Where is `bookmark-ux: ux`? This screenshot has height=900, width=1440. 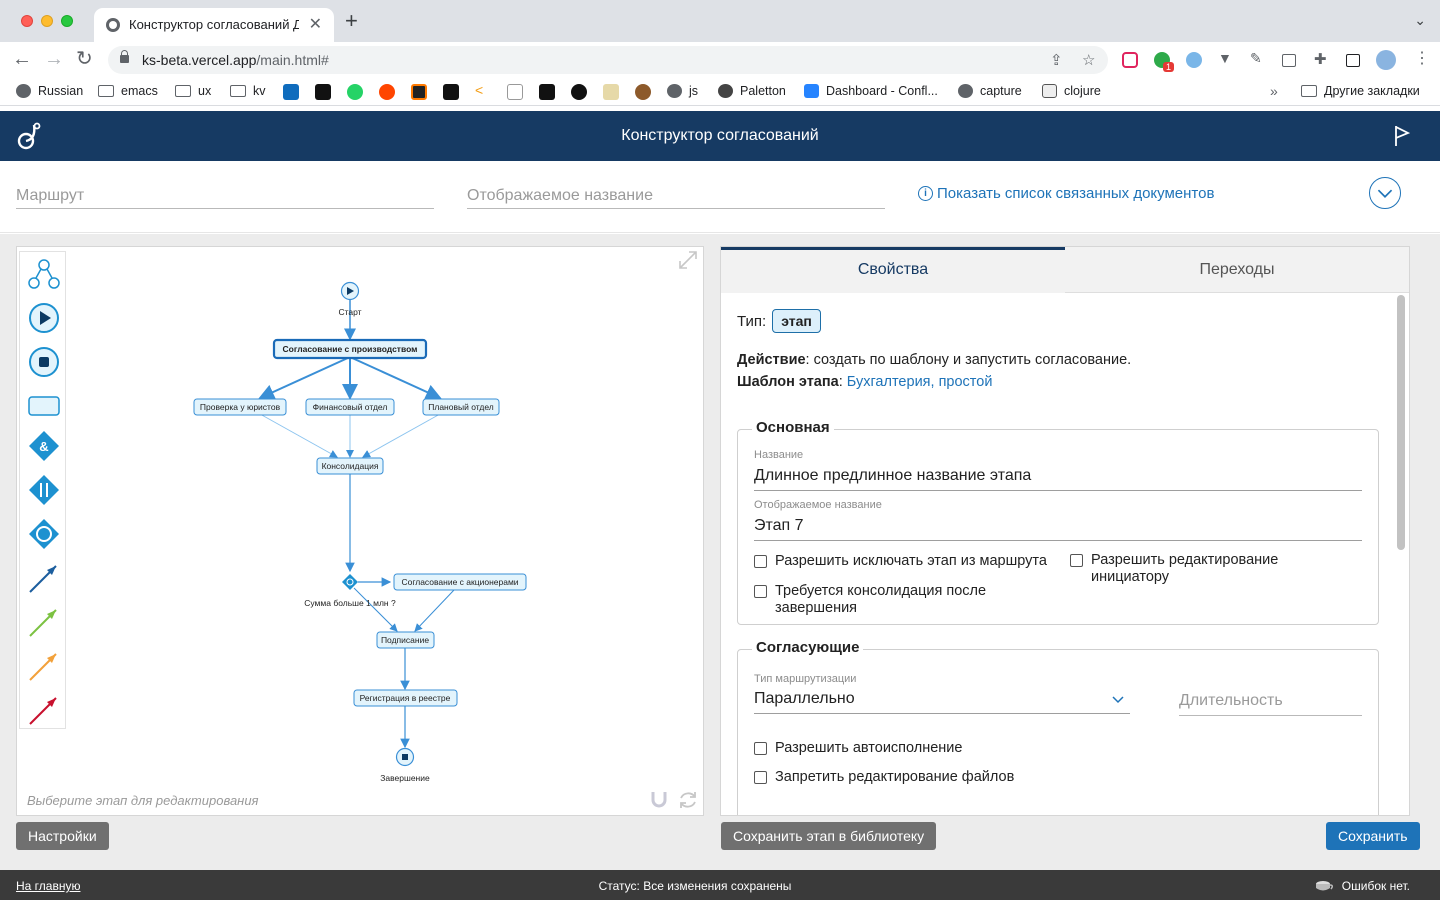
bookmark-ux: ux is located at coordinates (193, 91).